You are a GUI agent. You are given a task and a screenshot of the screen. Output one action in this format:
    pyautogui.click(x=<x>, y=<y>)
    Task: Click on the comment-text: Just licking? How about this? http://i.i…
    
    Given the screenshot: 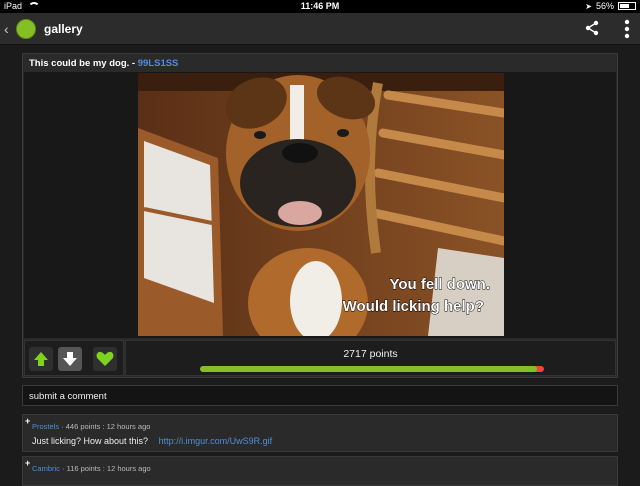 What is the action you would take?
    pyautogui.click(x=152, y=441)
    